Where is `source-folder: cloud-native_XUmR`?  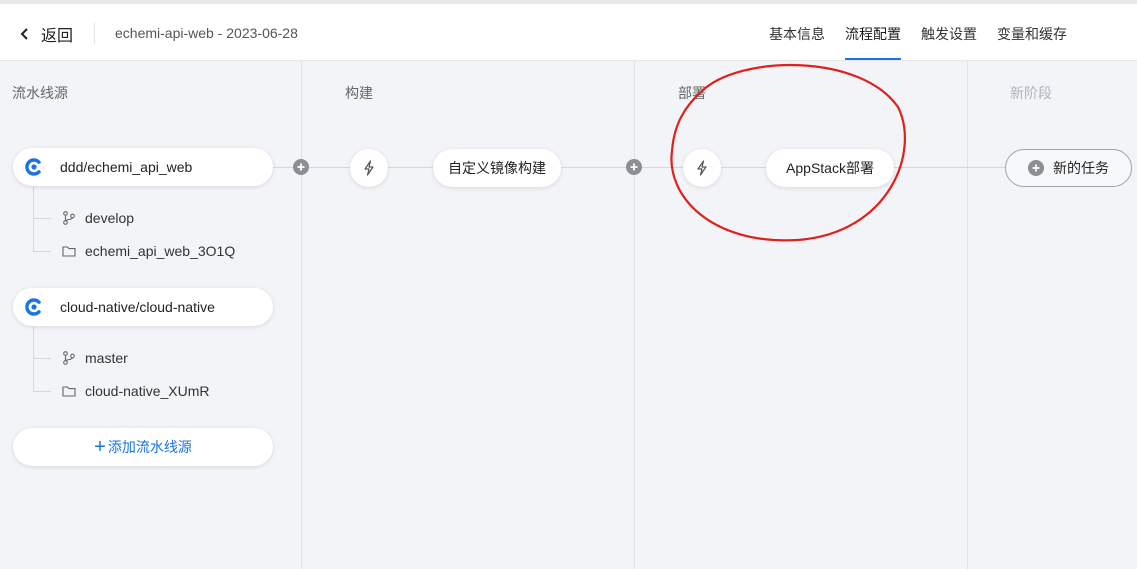
source-folder: cloud-native_XUmR is located at coordinates (136, 391).